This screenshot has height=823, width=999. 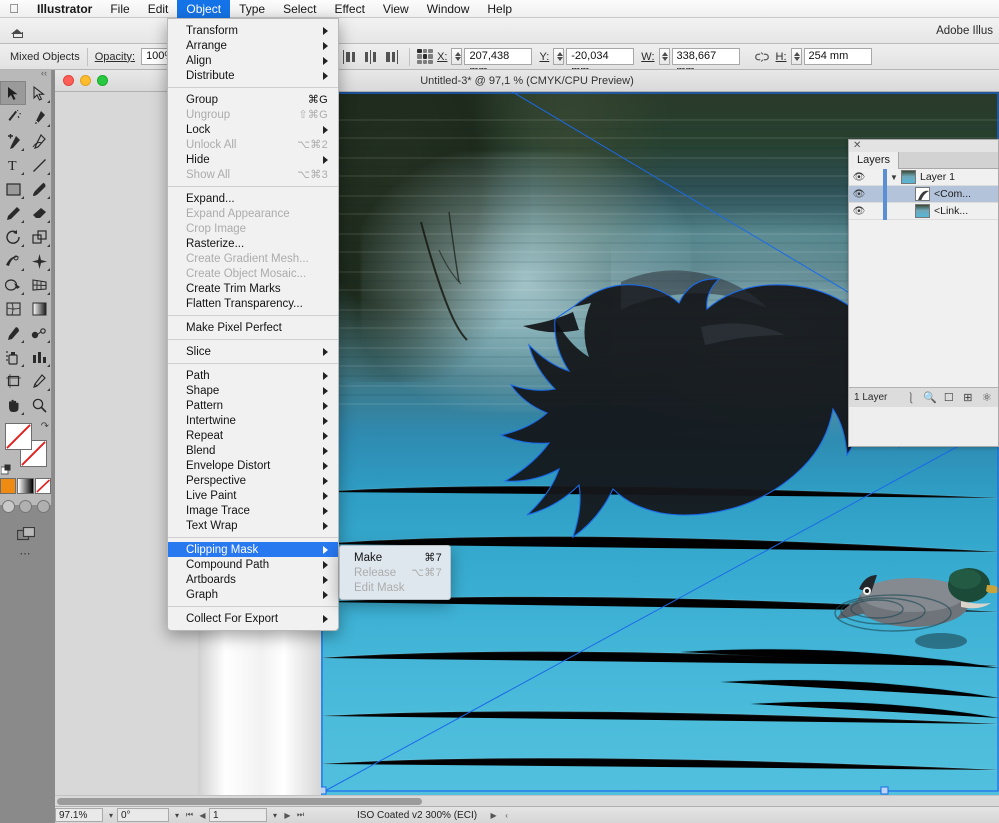 What do you see at coordinates (39, 381) in the screenshot?
I see `slice-tool` at bounding box center [39, 381].